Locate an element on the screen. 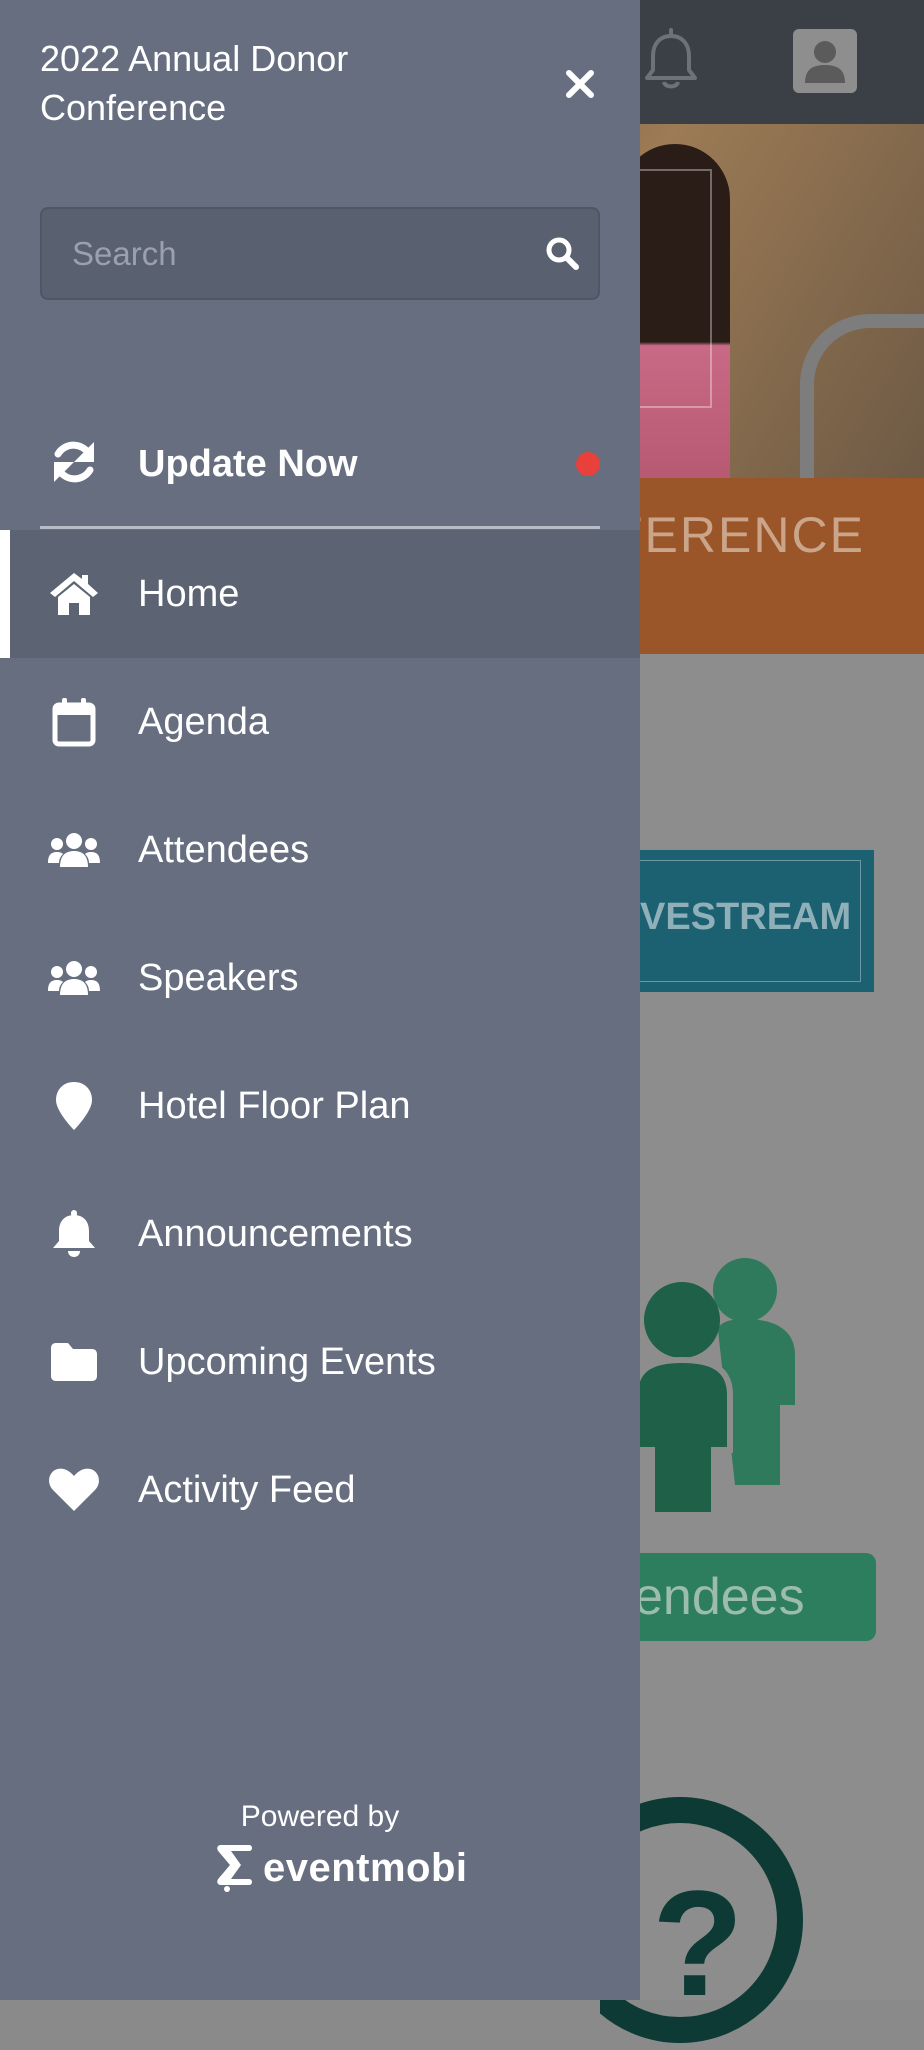  livestream-text: VESTREAM is located at coordinates (746, 917).